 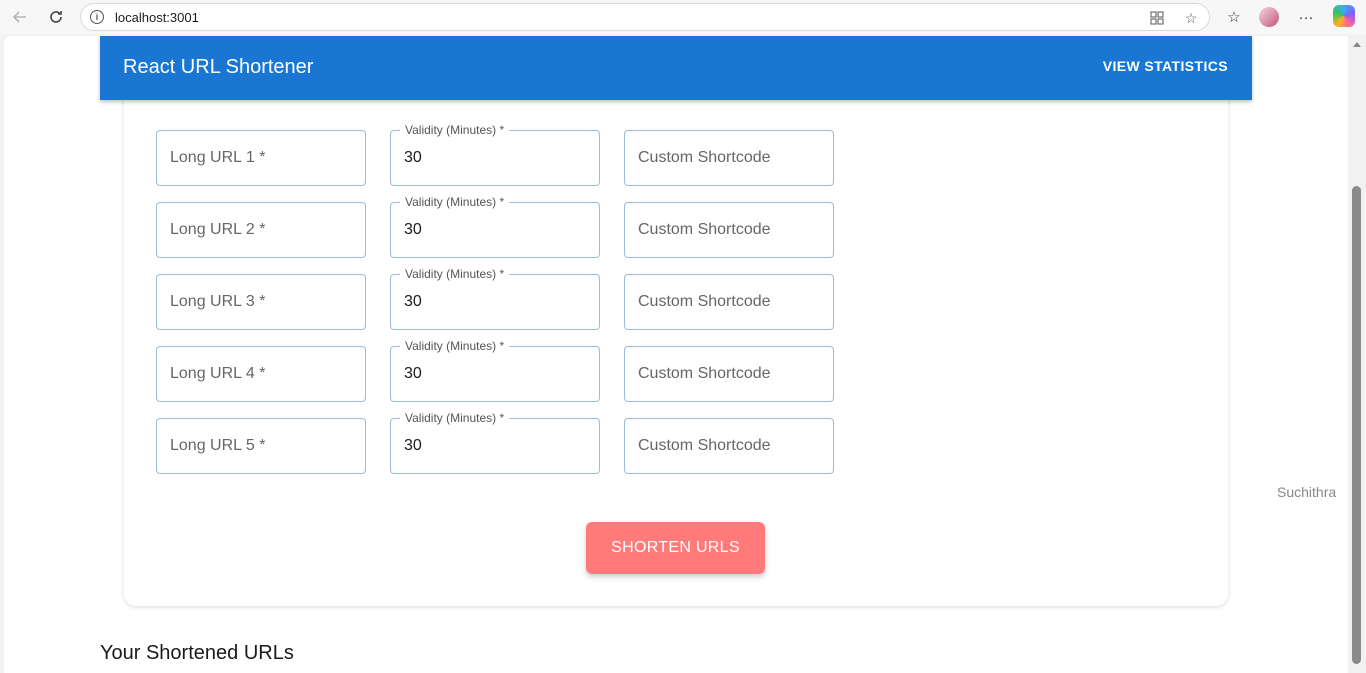 I want to click on long-url-3-input: Long URL 3 *, so click(x=261, y=302).